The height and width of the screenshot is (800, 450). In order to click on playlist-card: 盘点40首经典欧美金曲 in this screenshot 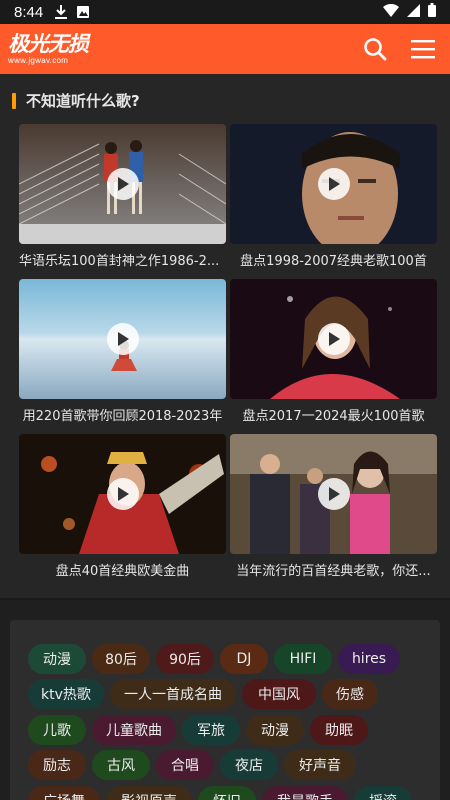, I will do `click(122, 509)`.